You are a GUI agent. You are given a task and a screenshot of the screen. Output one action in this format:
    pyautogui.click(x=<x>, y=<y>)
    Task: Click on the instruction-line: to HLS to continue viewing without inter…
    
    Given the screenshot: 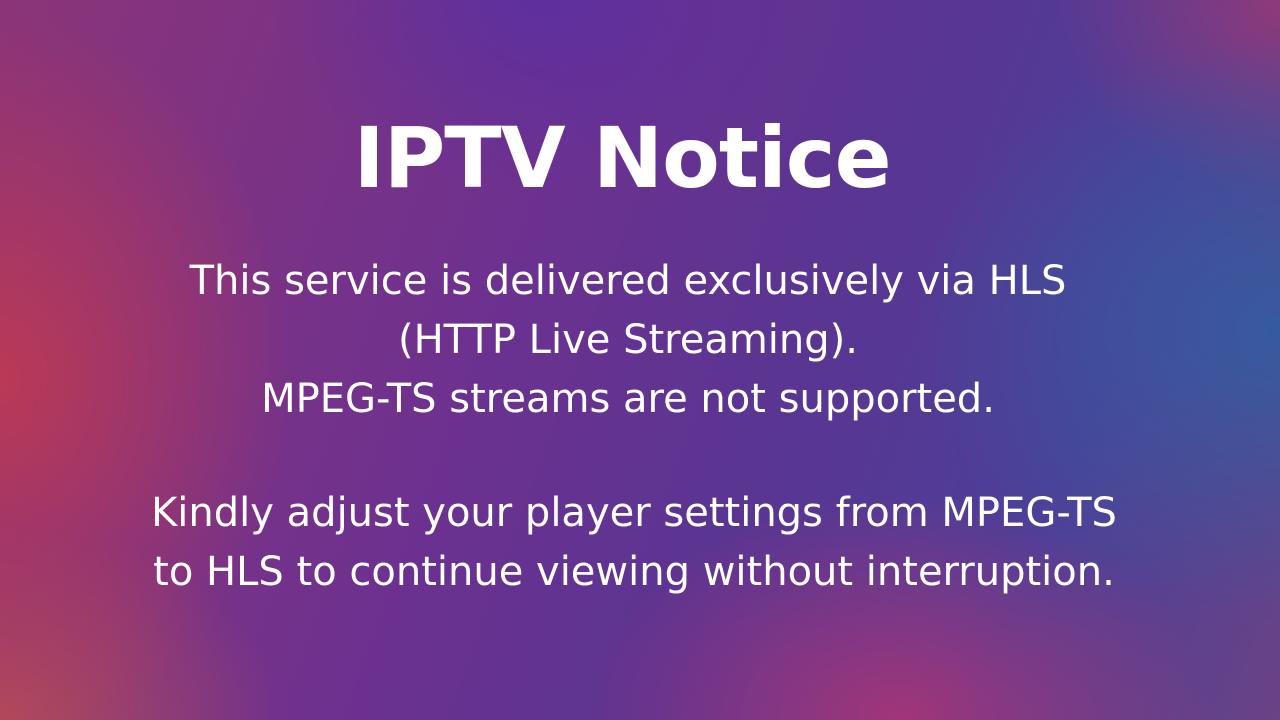 What is the action you would take?
    pyautogui.click(x=634, y=572)
    